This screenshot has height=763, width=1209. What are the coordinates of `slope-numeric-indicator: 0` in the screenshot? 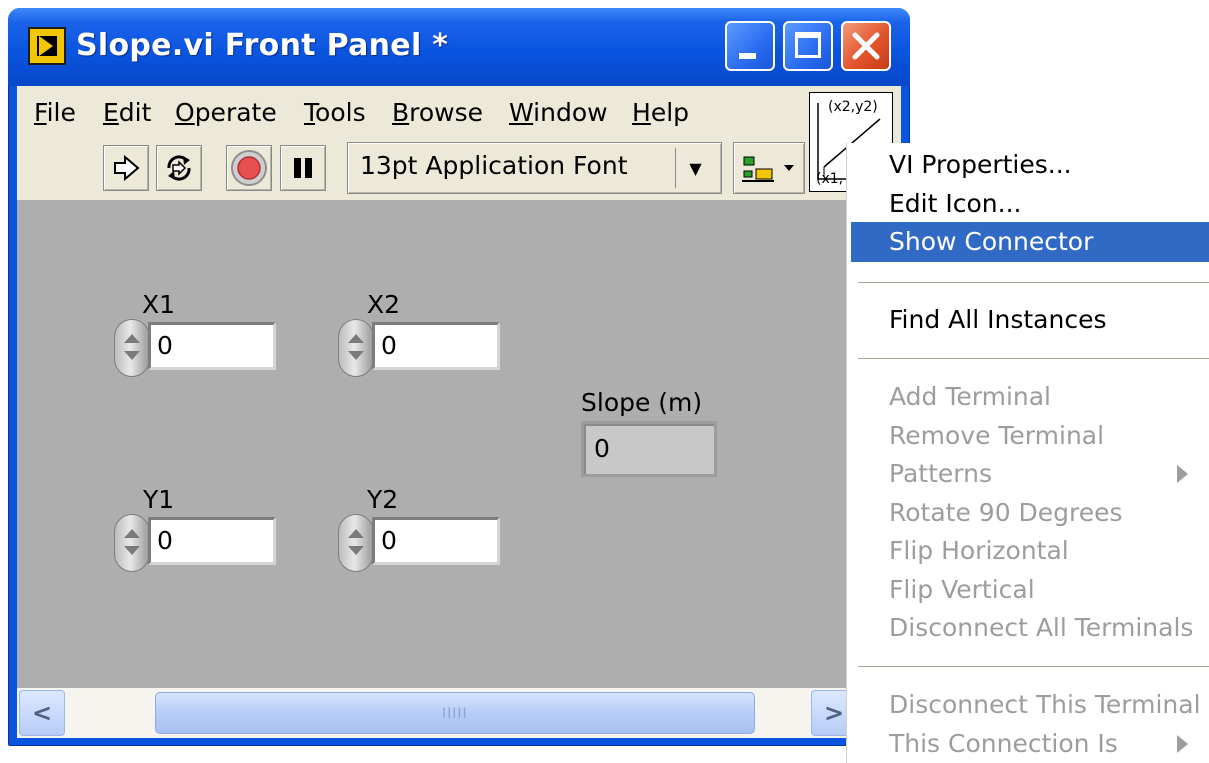 It's located at (649, 449).